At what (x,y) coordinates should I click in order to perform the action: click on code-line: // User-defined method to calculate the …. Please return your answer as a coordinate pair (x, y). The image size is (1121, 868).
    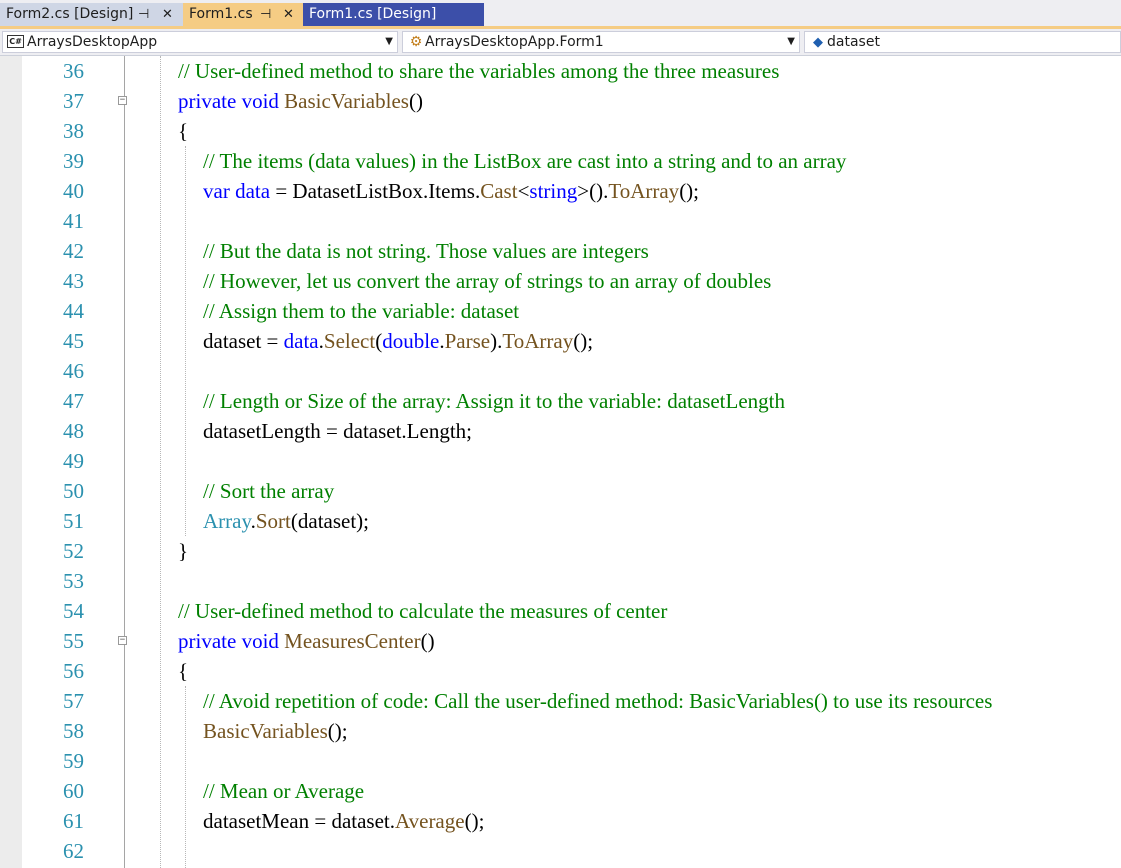
    Looking at the image, I should click on (422, 611).